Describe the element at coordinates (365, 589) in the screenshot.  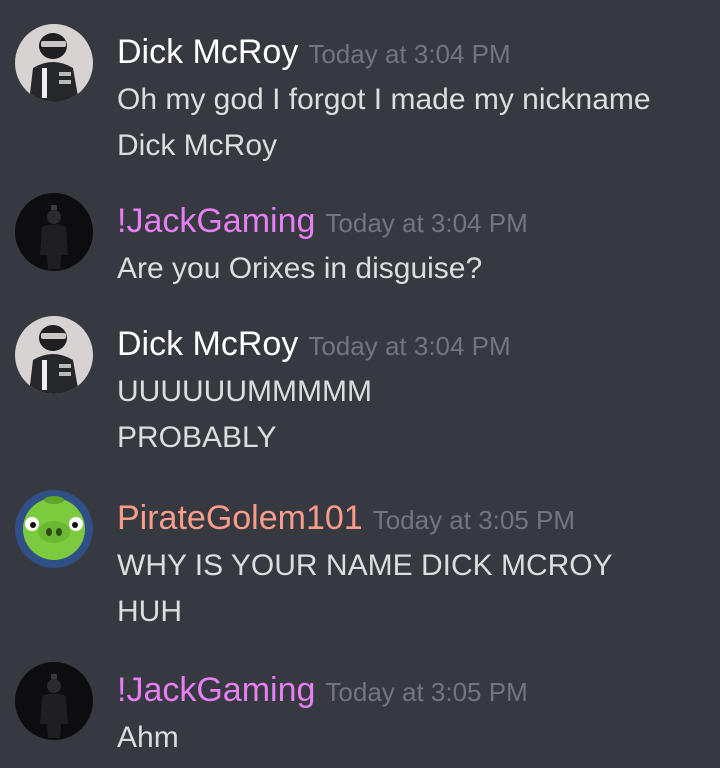
I see `message-content: WHY IS YOUR NAME DICK MCROY HUH` at that location.